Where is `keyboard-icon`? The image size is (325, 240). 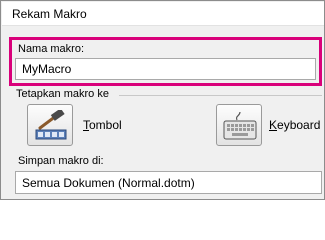
keyboard-icon is located at coordinates (240, 125).